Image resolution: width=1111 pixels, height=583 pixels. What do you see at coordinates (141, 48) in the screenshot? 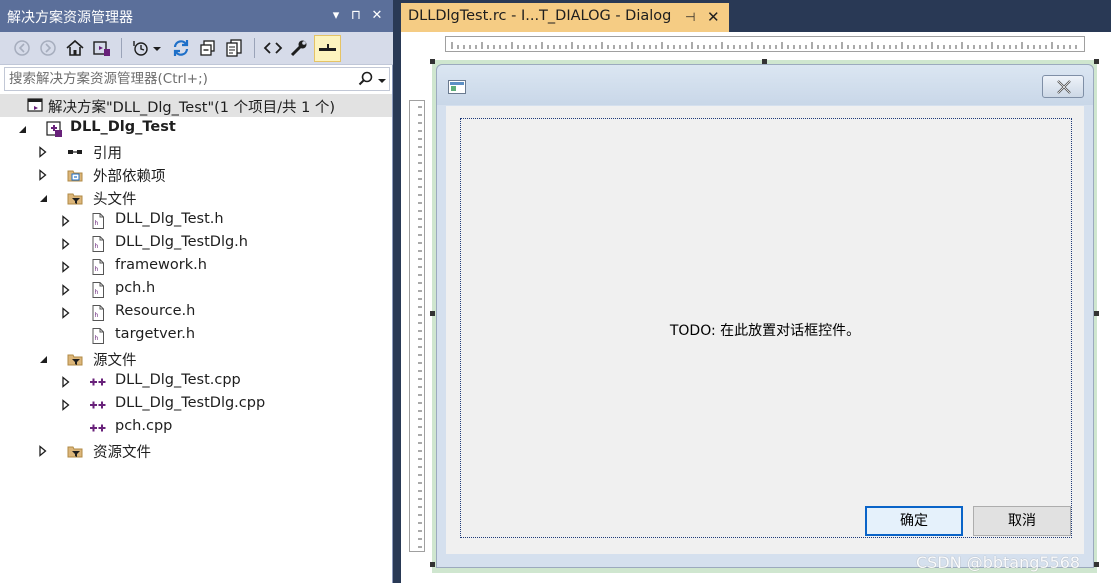
I see `pending-changes-filter-icon` at bounding box center [141, 48].